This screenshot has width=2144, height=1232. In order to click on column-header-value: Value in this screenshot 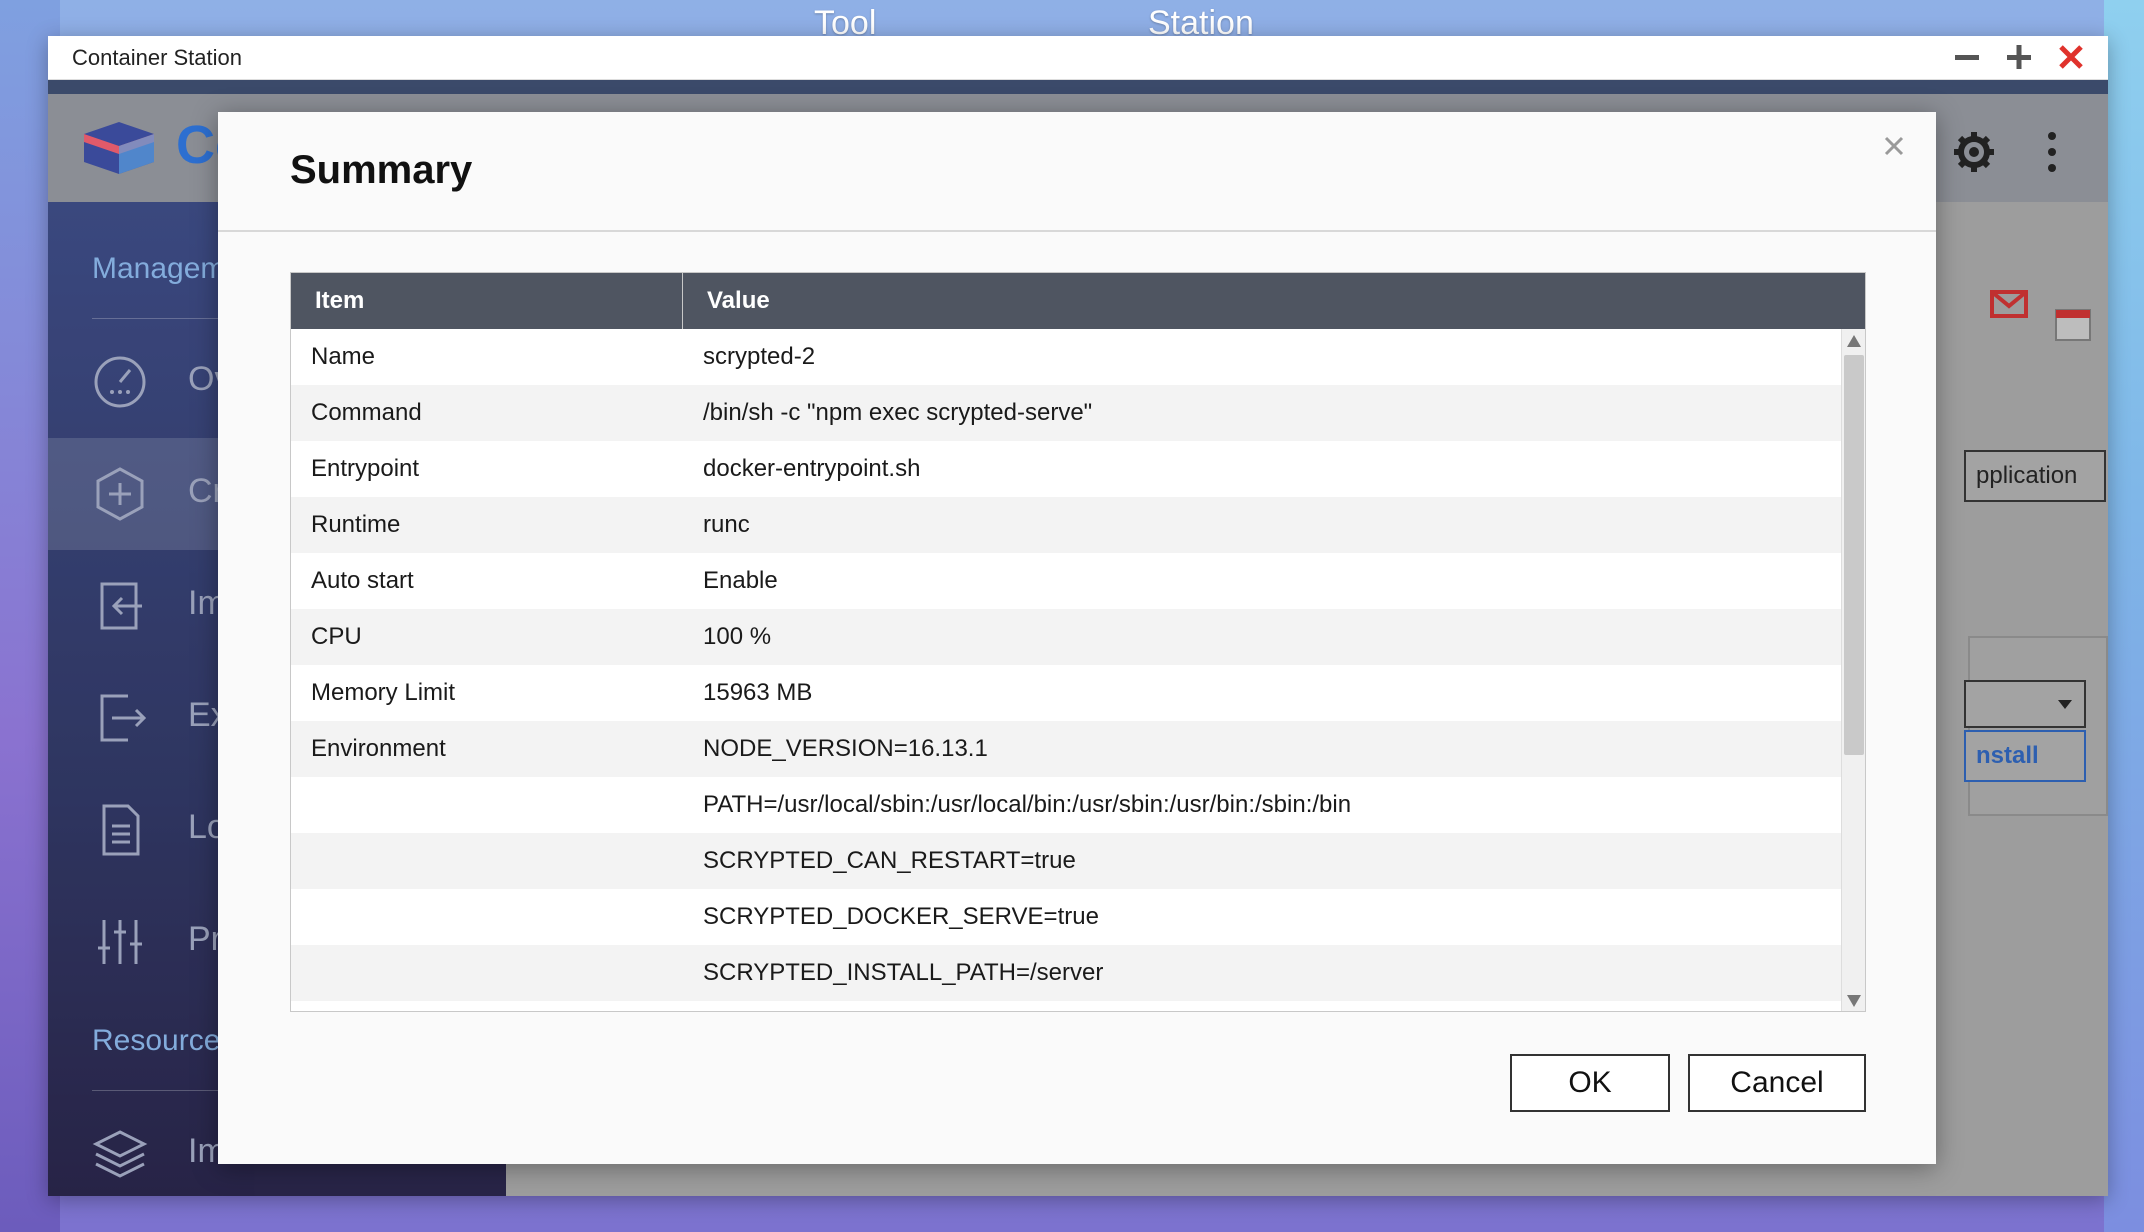, I will do `click(738, 300)`.